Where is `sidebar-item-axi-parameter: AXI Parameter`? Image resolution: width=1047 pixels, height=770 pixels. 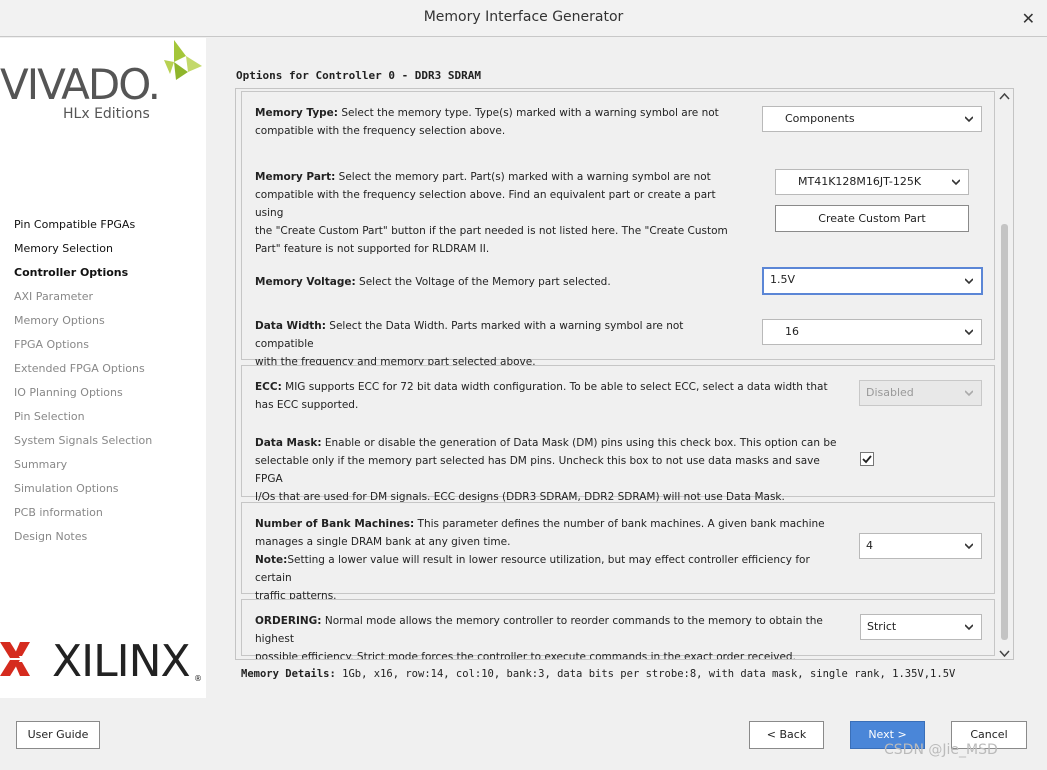
sidebar-item-axi-parameter: AXI Parameter is located at coordinates (54, 296).